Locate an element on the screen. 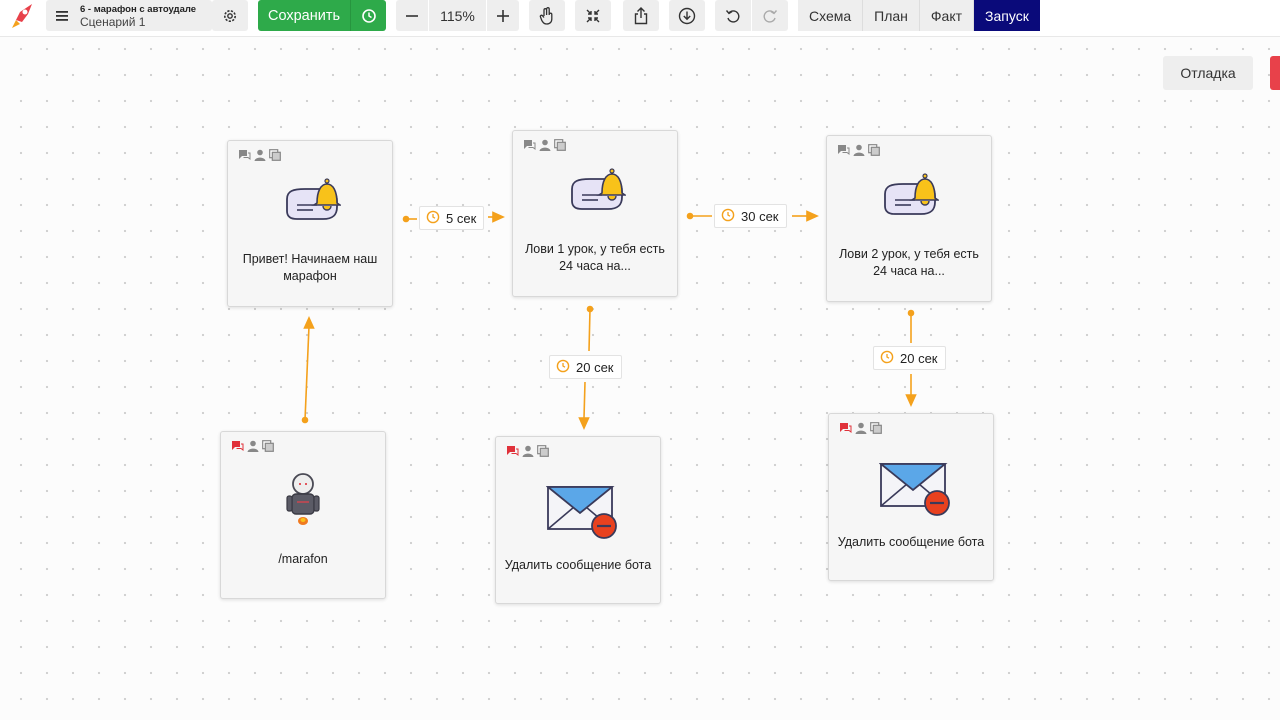 The height and width of the screenshot is (720, 1280). tab-launch: Запуск is located at coordinates (1007, 15).